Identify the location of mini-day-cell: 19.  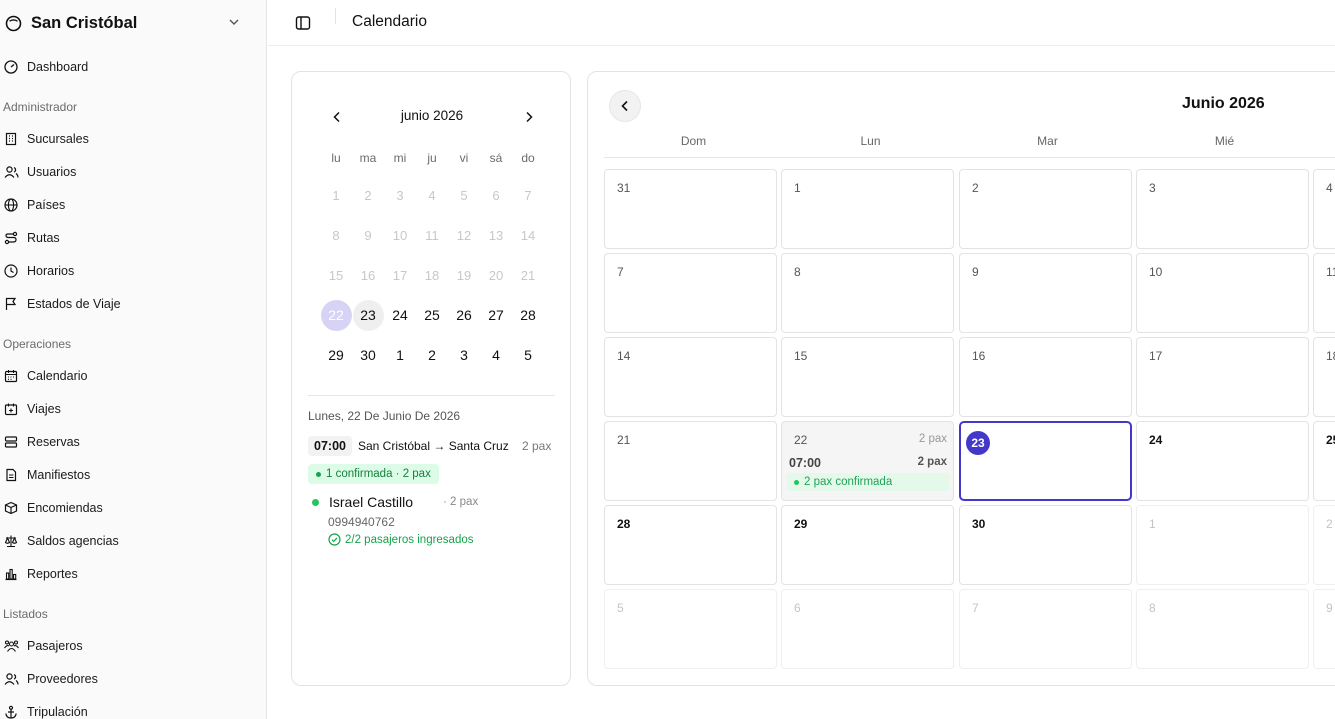
(464, 275).